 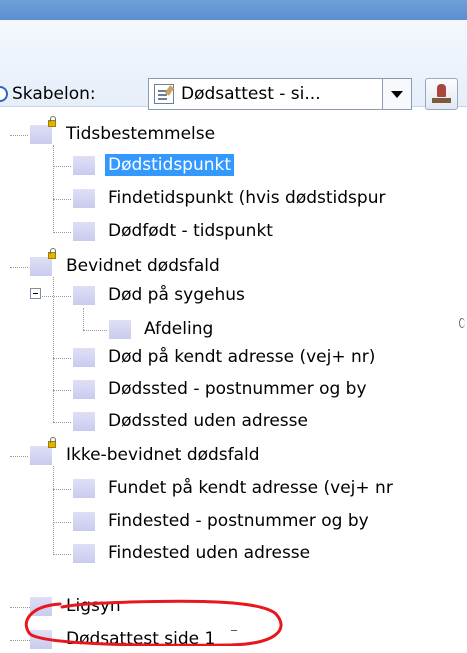 What do you see at coordinates (153, 622) in the screenshot?
I see `red-circle-annotation` at bounding box center [153, 622].